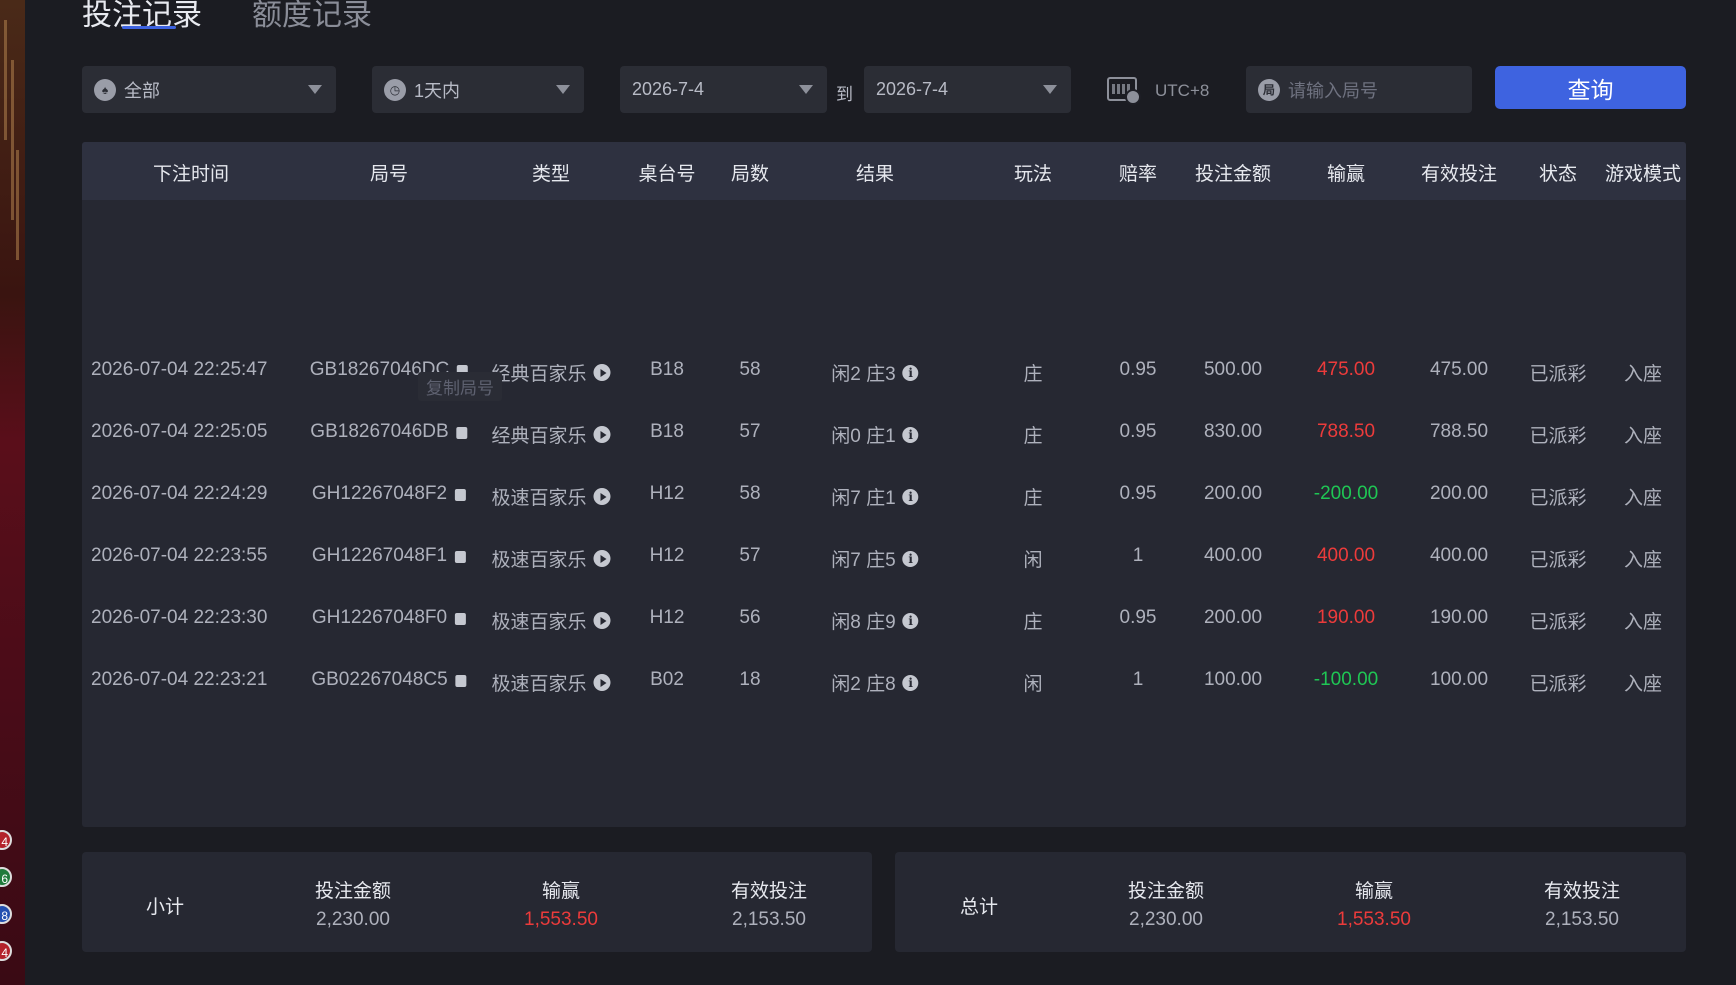  What do you see at coordinates (1138, 555) in the screenshot?
I see `odds: 1` at bounding box center [1138, 555].